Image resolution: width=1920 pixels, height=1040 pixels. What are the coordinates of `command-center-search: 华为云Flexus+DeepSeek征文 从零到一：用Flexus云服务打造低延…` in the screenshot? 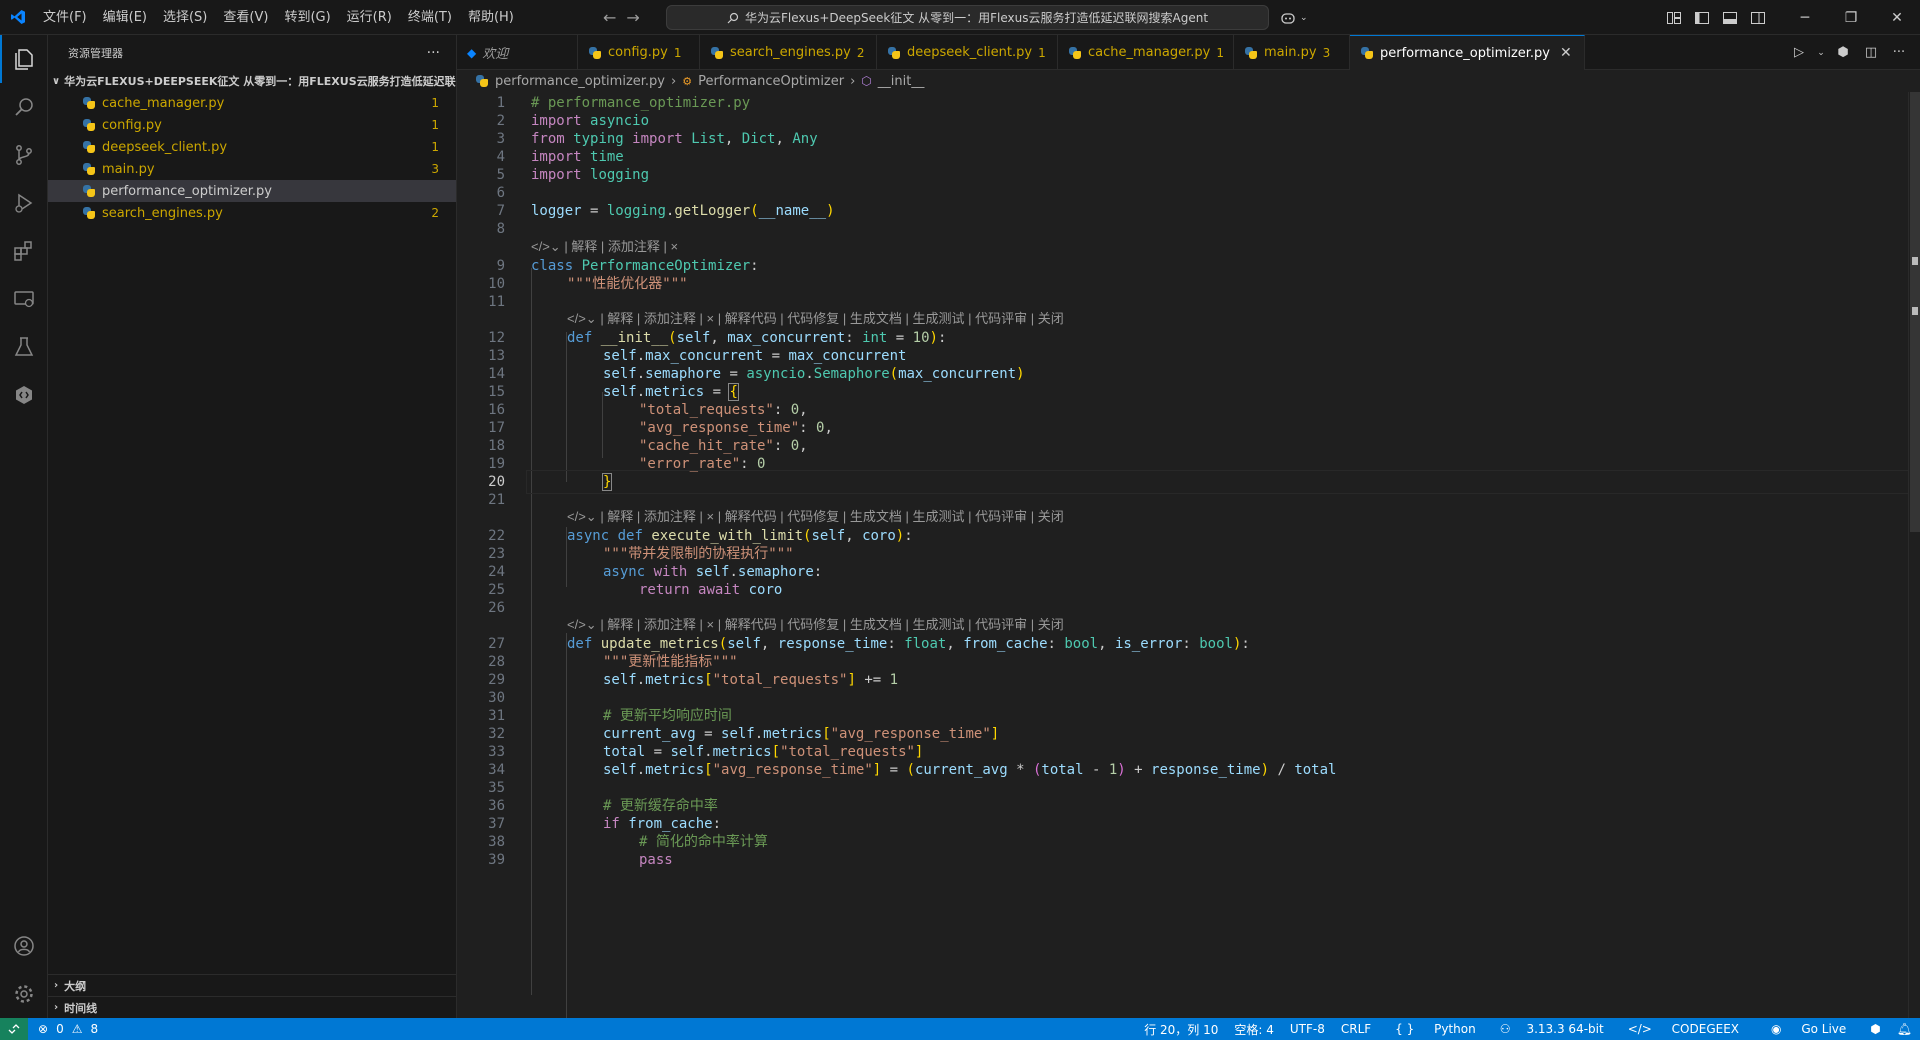 It's located at (967, 17).